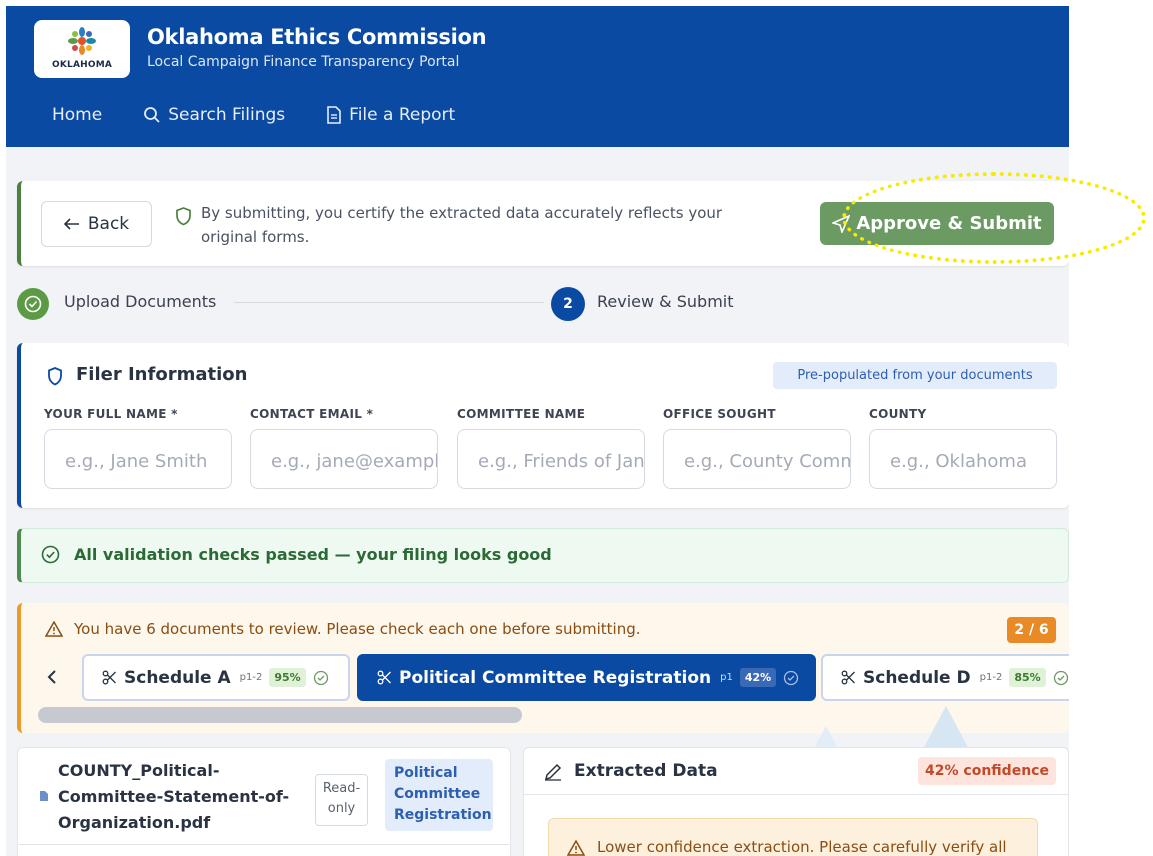 This screenshot has width=1153, height=856. What do you see at coordinates (162, 374) in the screenshot?
I see `filer-information-title: Filer Information` at bounding box center [162, 374].